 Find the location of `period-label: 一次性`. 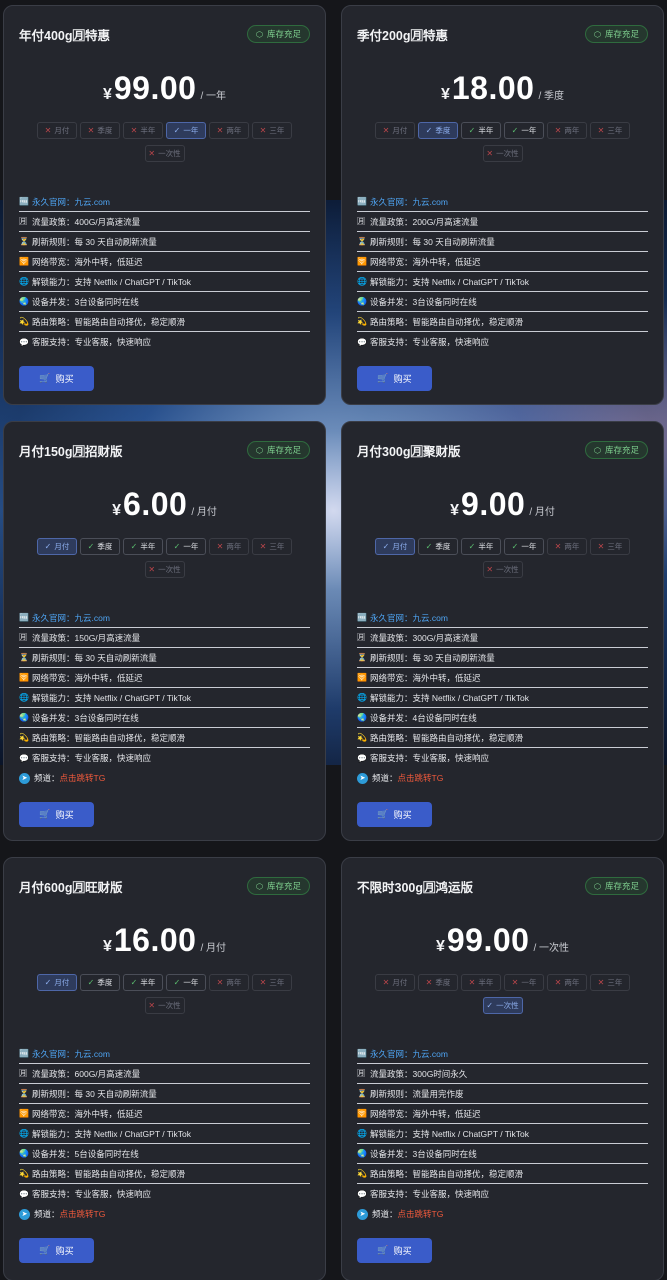

period-label: 一次性 is located at coordinates (169, 153).